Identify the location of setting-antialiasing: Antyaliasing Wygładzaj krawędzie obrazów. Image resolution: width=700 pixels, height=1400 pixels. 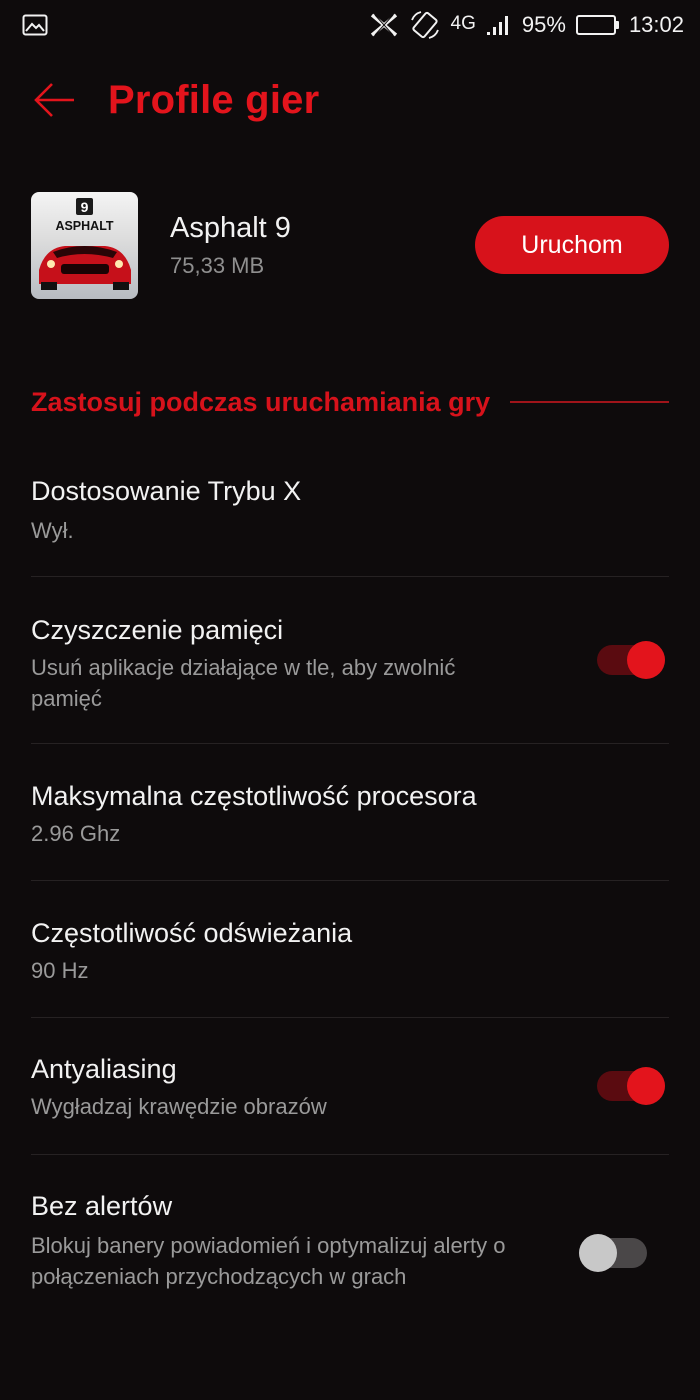
(350, 1086).